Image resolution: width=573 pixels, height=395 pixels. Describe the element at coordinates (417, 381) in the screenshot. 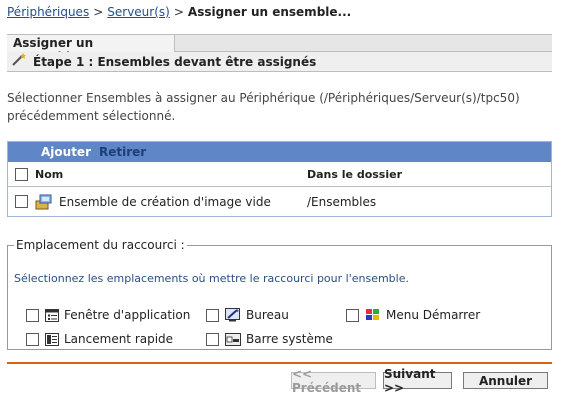

I see `next-button: Suivant >>` at that location.